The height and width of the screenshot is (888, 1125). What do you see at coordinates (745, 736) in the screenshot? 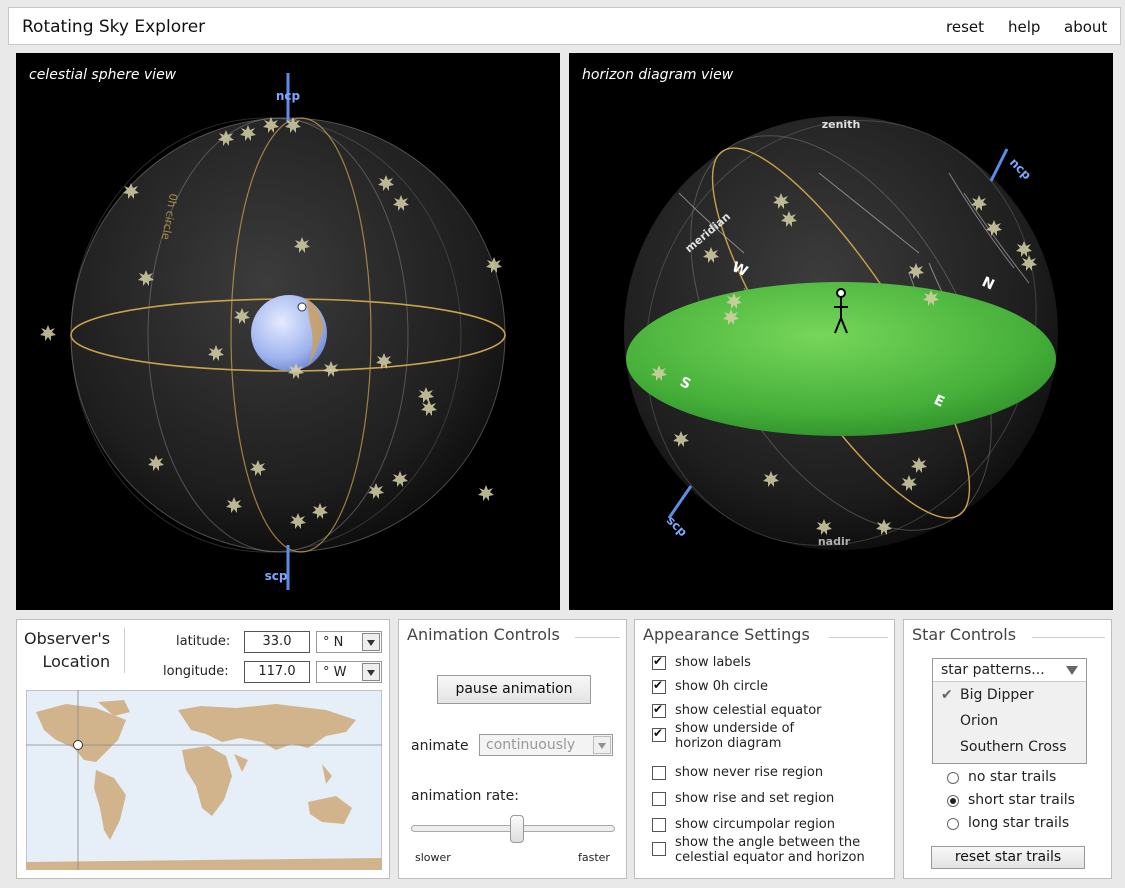
I see `appearance-option-label: show underside of horizon diagram` at bounding box center [745, 736].